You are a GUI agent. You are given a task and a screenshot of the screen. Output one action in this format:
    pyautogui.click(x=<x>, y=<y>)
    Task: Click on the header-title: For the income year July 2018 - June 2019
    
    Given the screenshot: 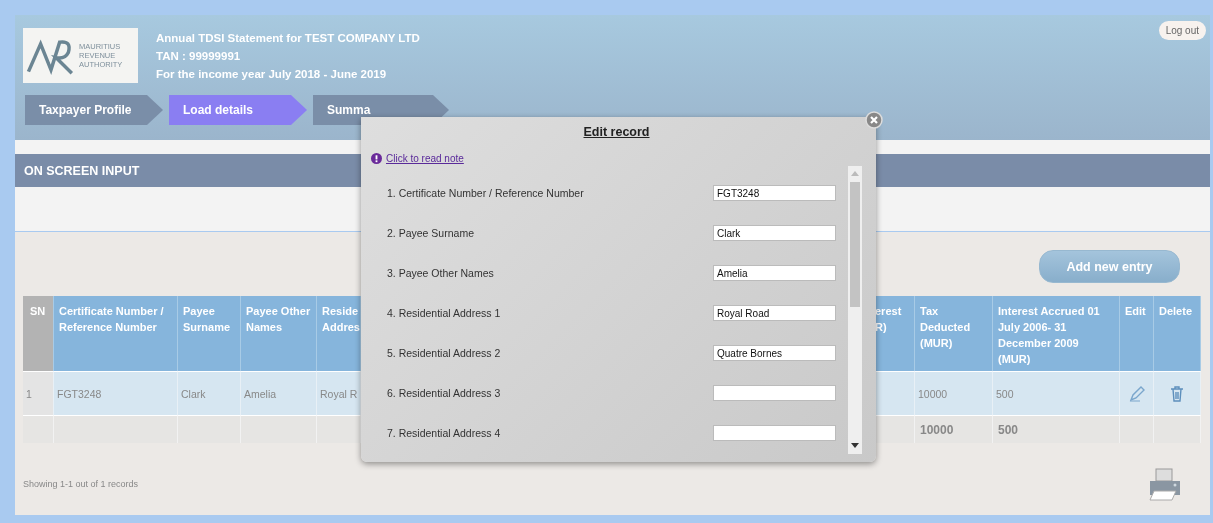 What is the action you would take?
    pyautogui.click(x=272, y=74)
    